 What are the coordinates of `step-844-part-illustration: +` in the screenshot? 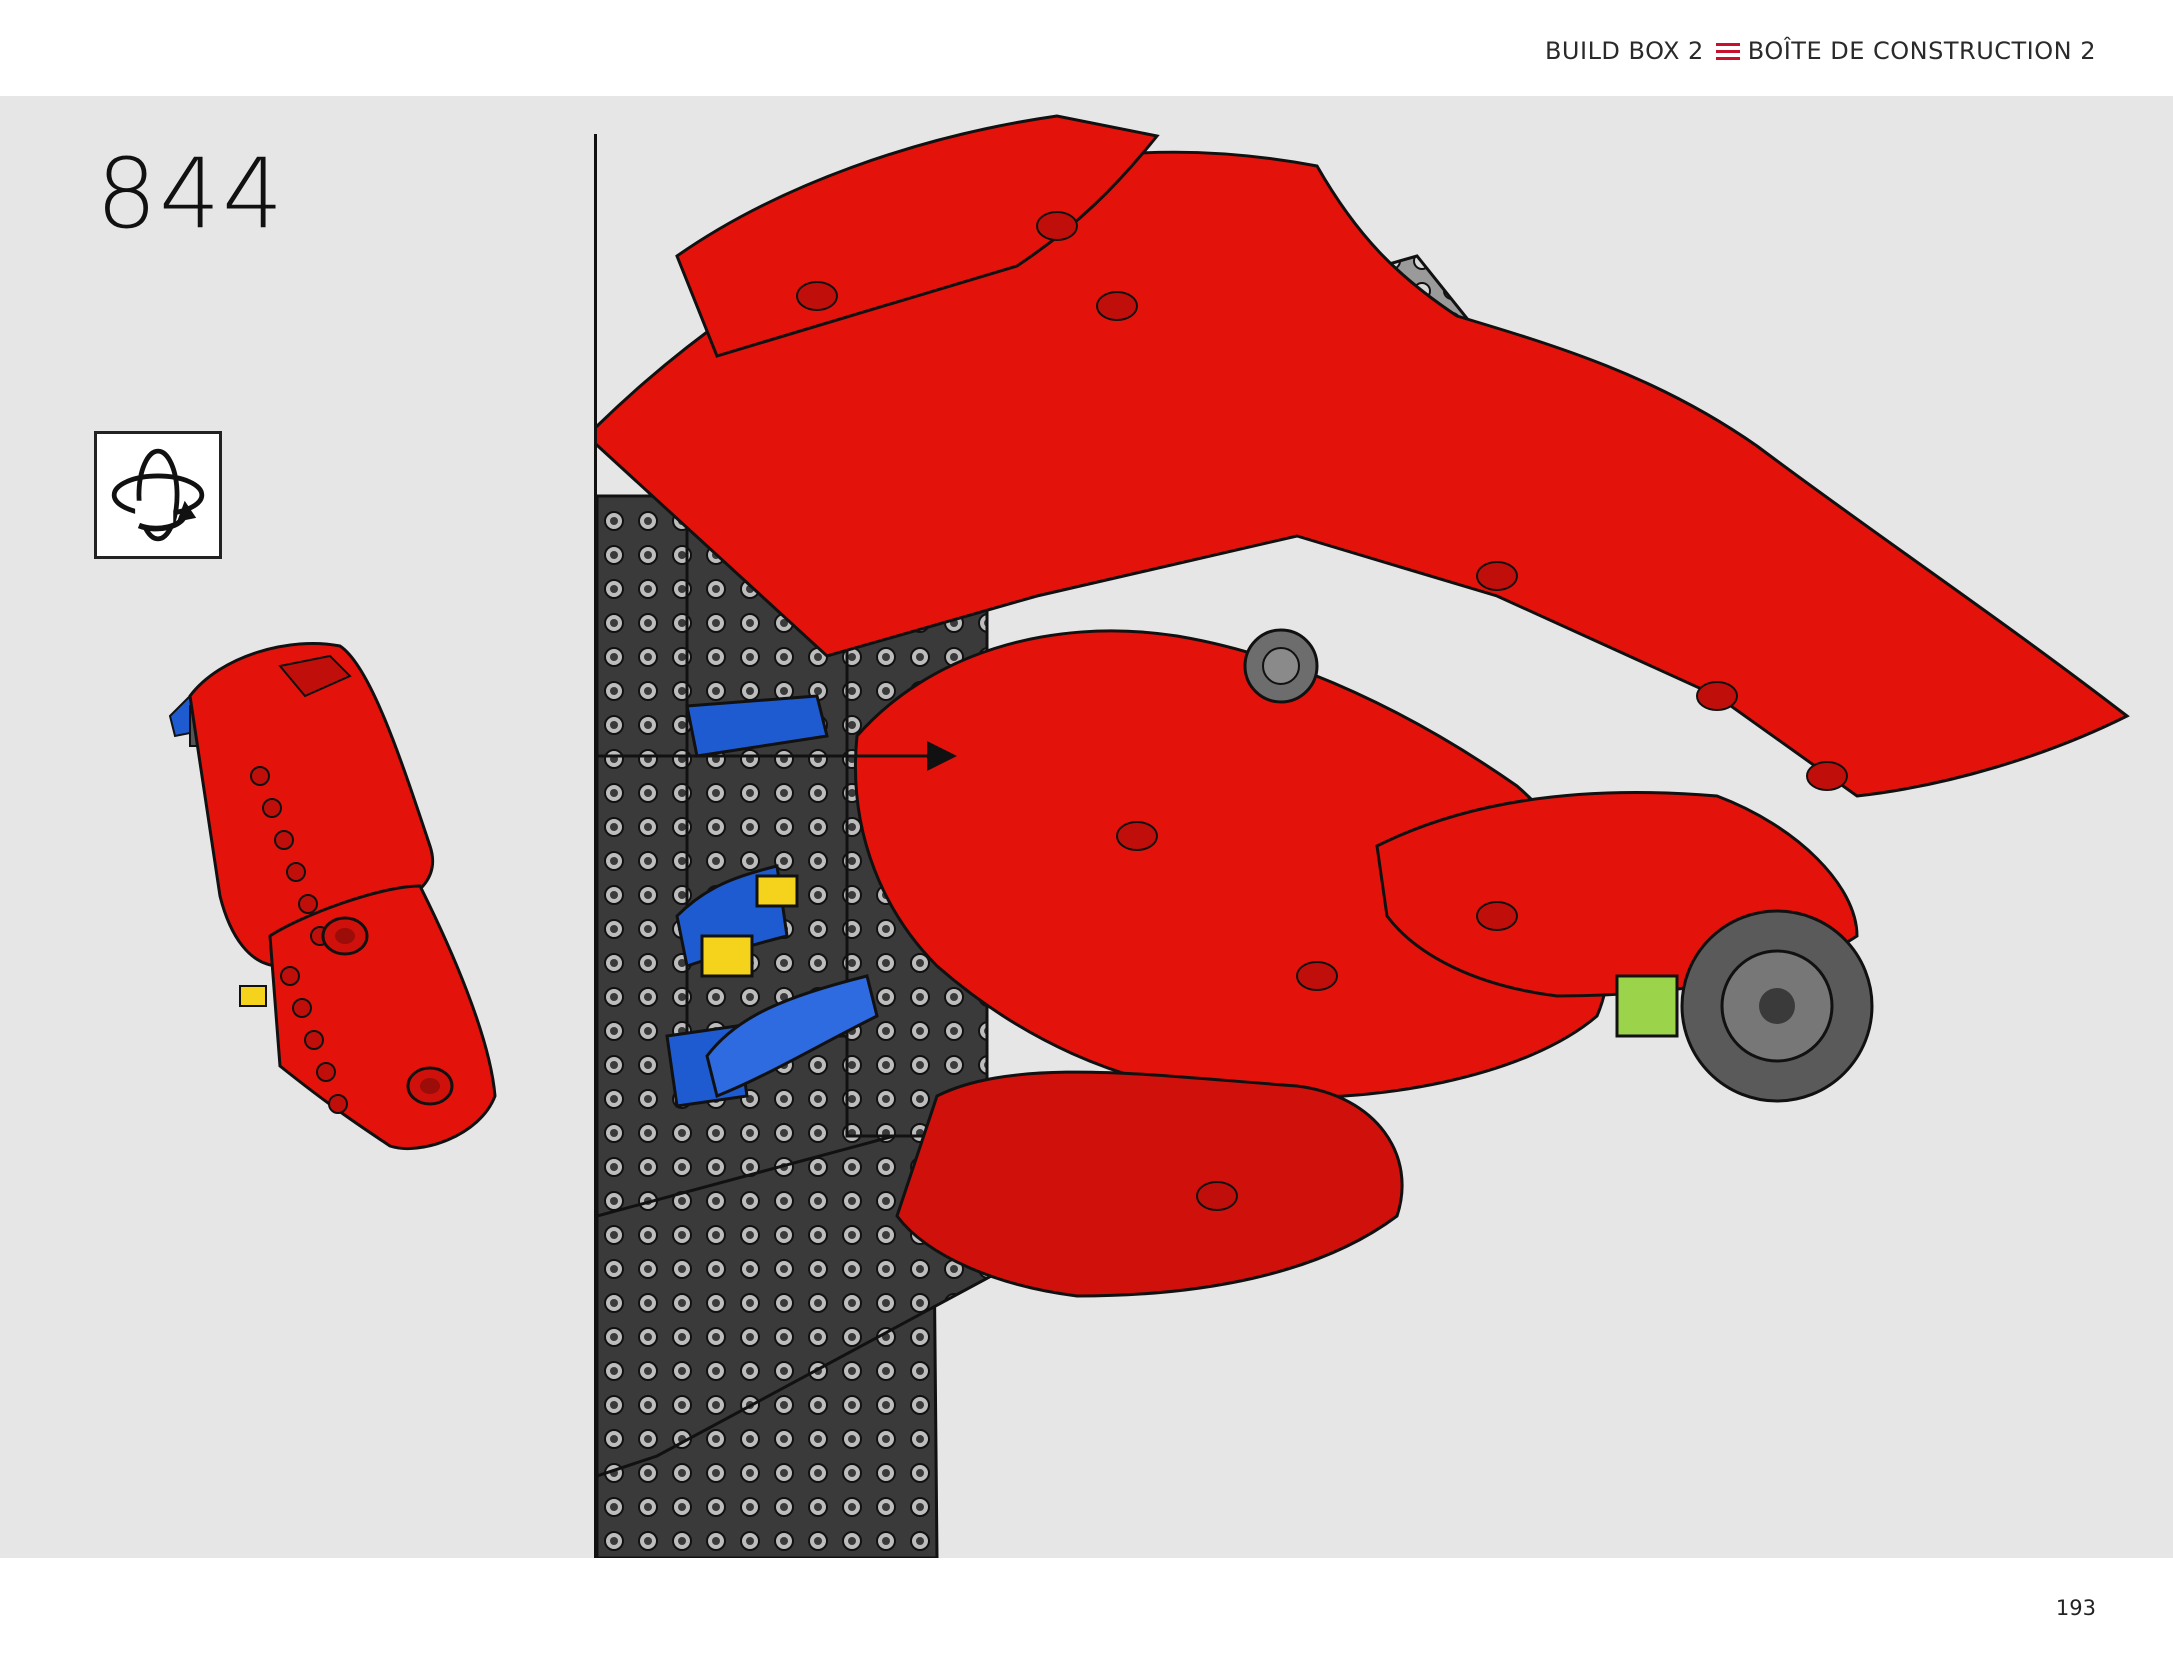 It's located at (332, 896).